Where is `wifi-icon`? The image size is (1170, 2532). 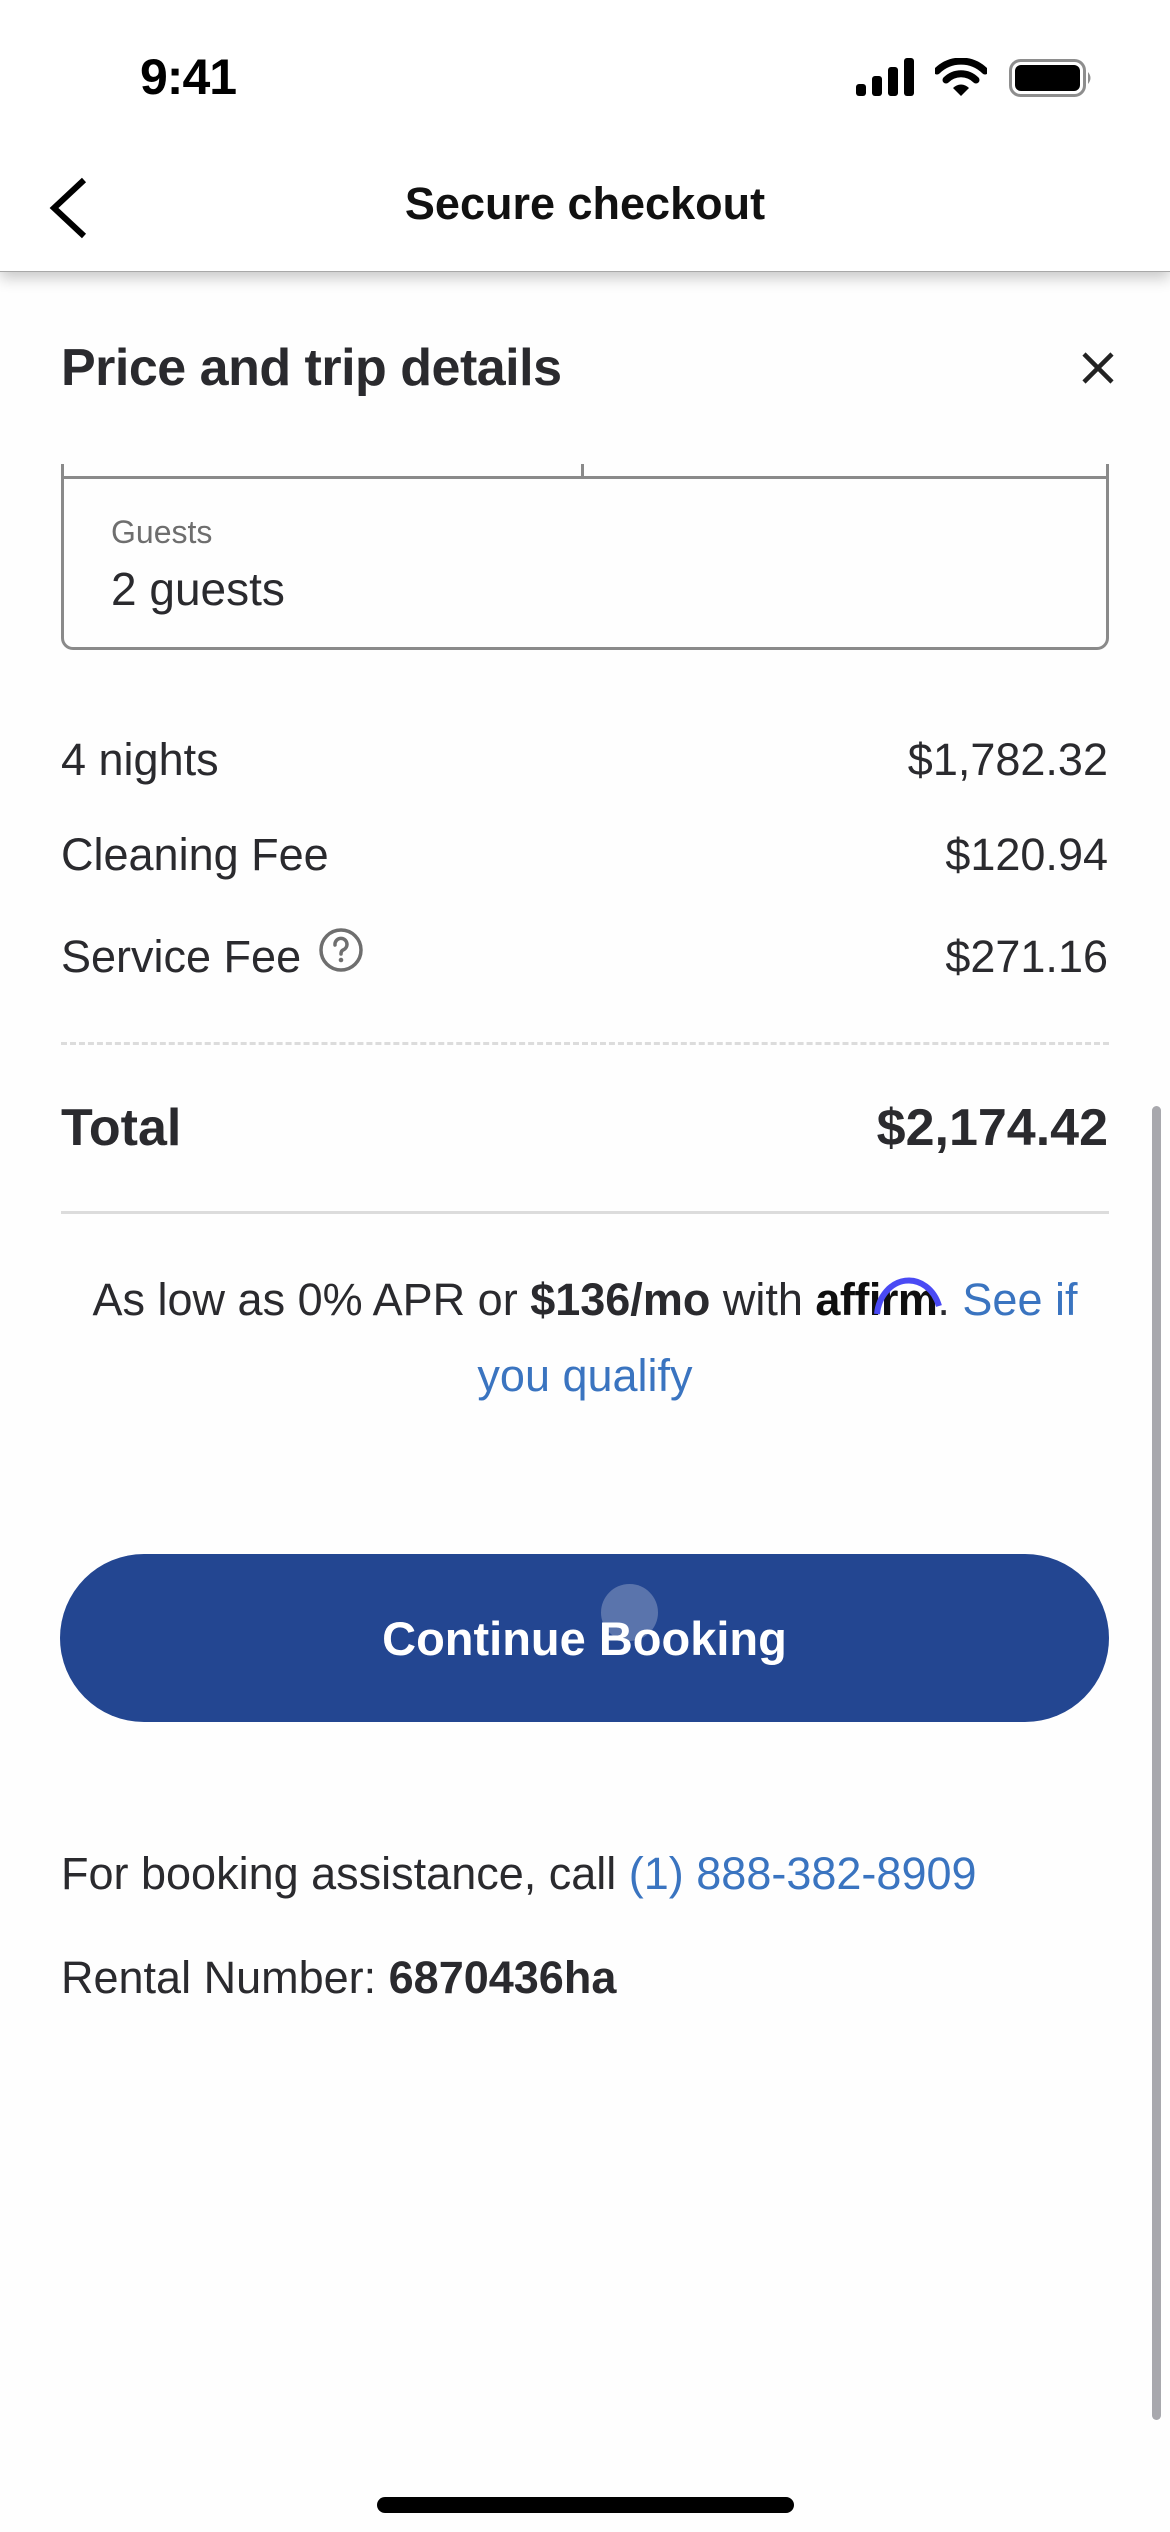
wifi-icon is located at coordinates (961, 77).